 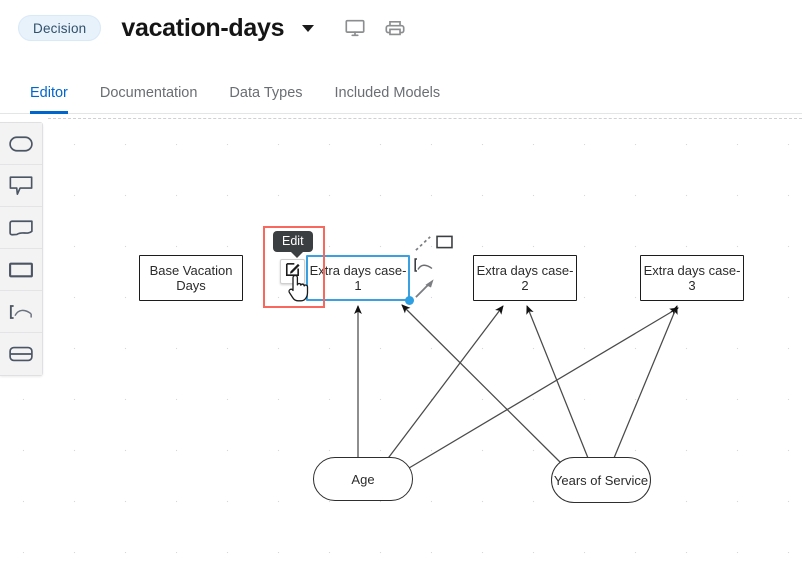 I want to click on tab-editor: Editor, so click(x=49, y=99).